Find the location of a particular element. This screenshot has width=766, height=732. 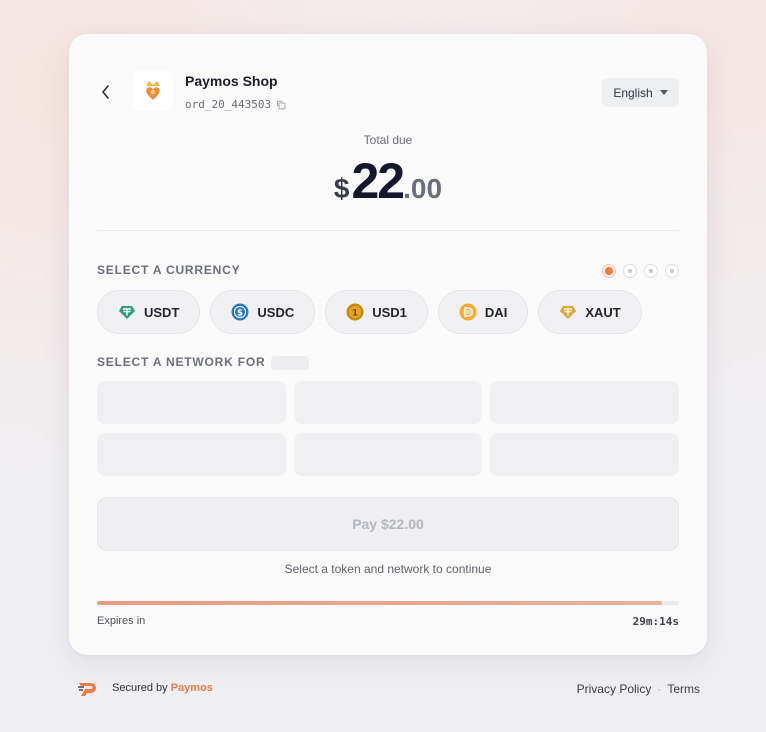

amount-whole: 22 is located at coordinates (378, 181).